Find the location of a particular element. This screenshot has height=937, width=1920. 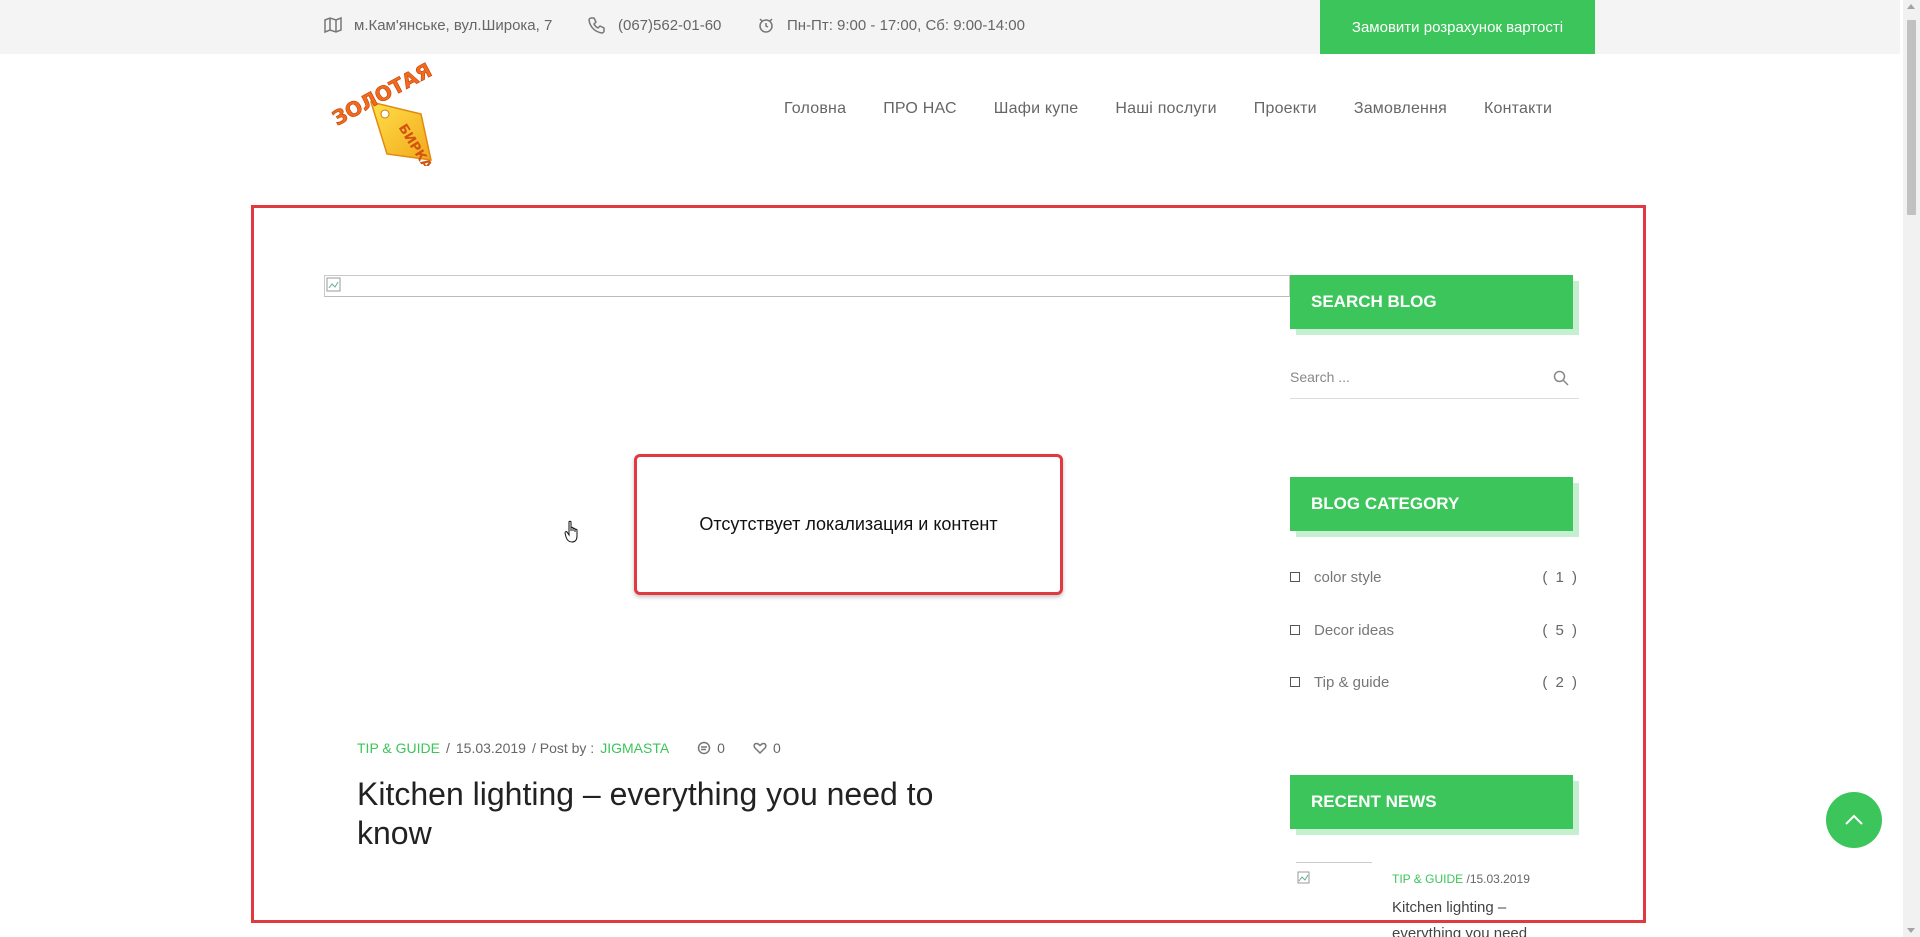

blog-category-heading: BLOG CATEGORY is located at coordinates (1431, 504).